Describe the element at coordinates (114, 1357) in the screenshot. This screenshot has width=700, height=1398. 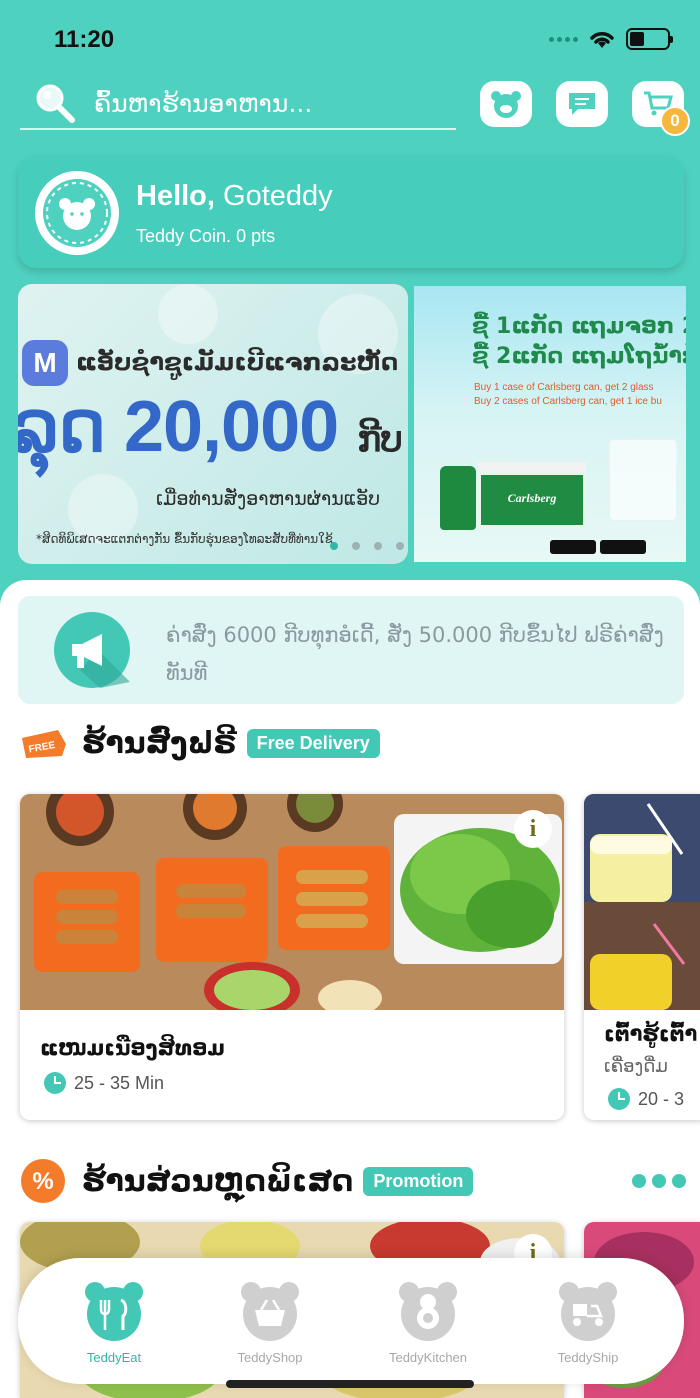
I see `nav-label: TeddyEat` at that location.